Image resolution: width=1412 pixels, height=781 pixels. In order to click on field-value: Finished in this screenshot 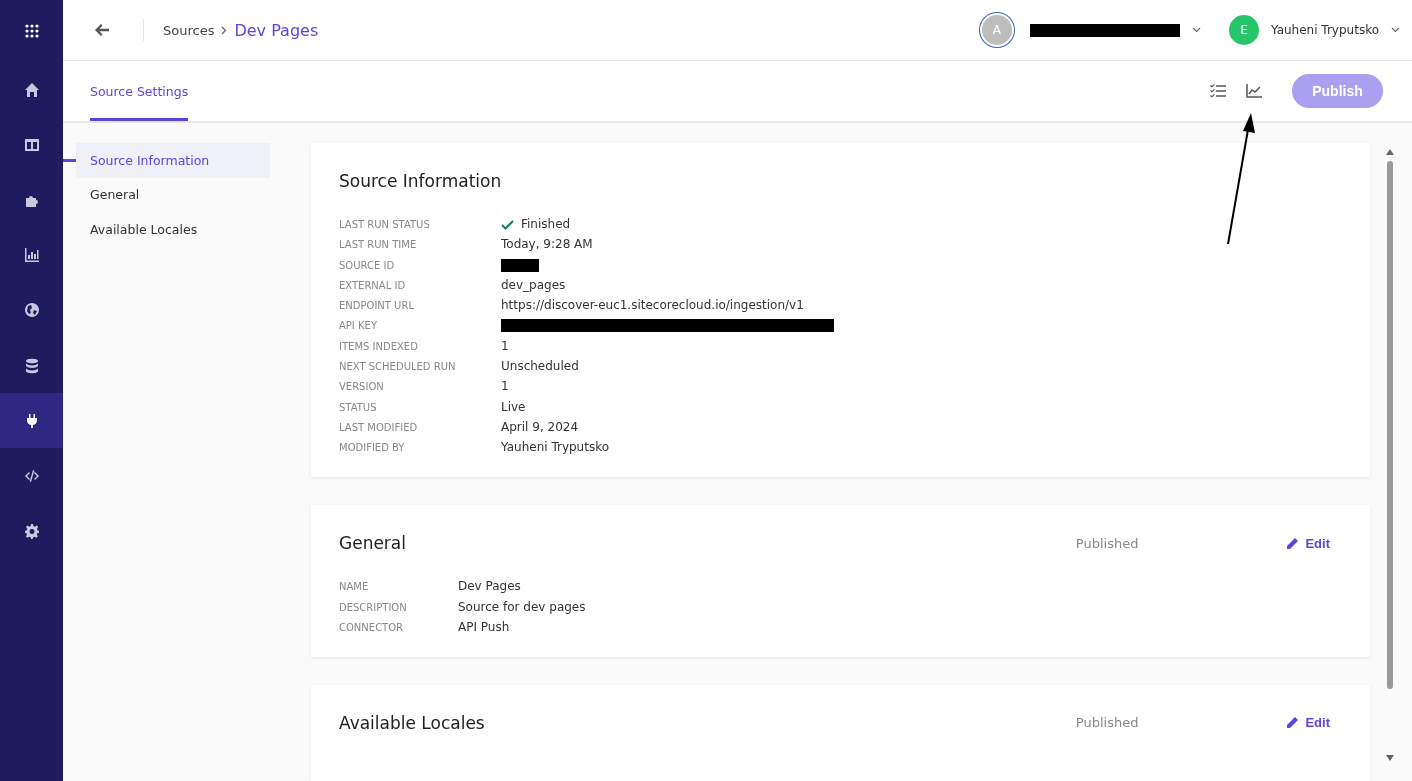, I will do `click(546, 224)`.